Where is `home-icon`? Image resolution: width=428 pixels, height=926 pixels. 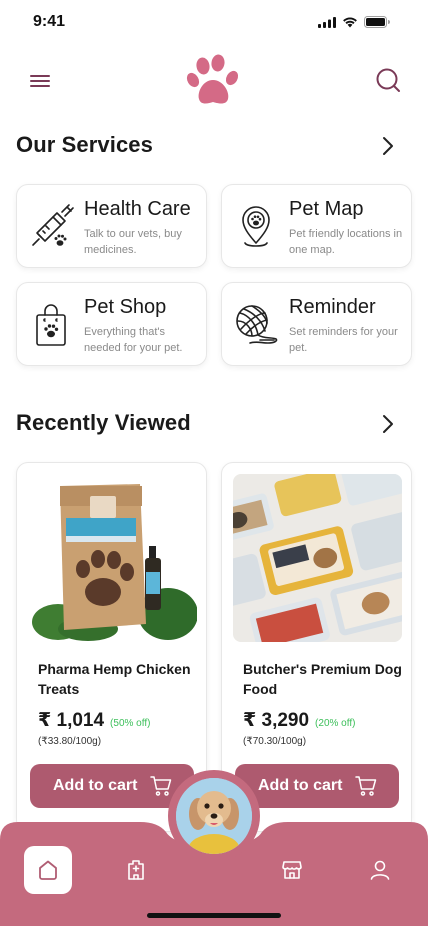
home-icon is located at coordinates (48, 870).